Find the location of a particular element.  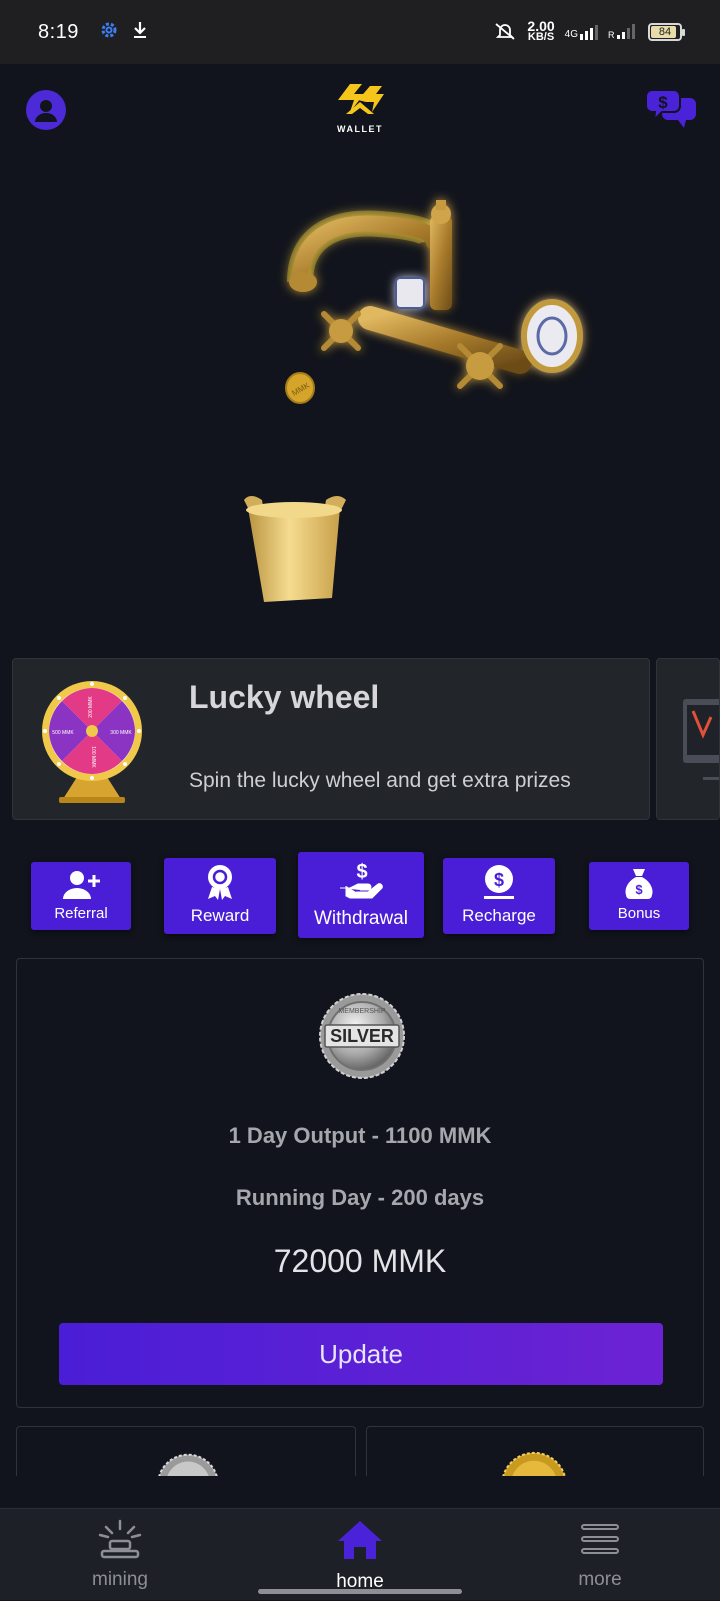

bottom-navigation: mining home more is located at coordinates (360, 1554).